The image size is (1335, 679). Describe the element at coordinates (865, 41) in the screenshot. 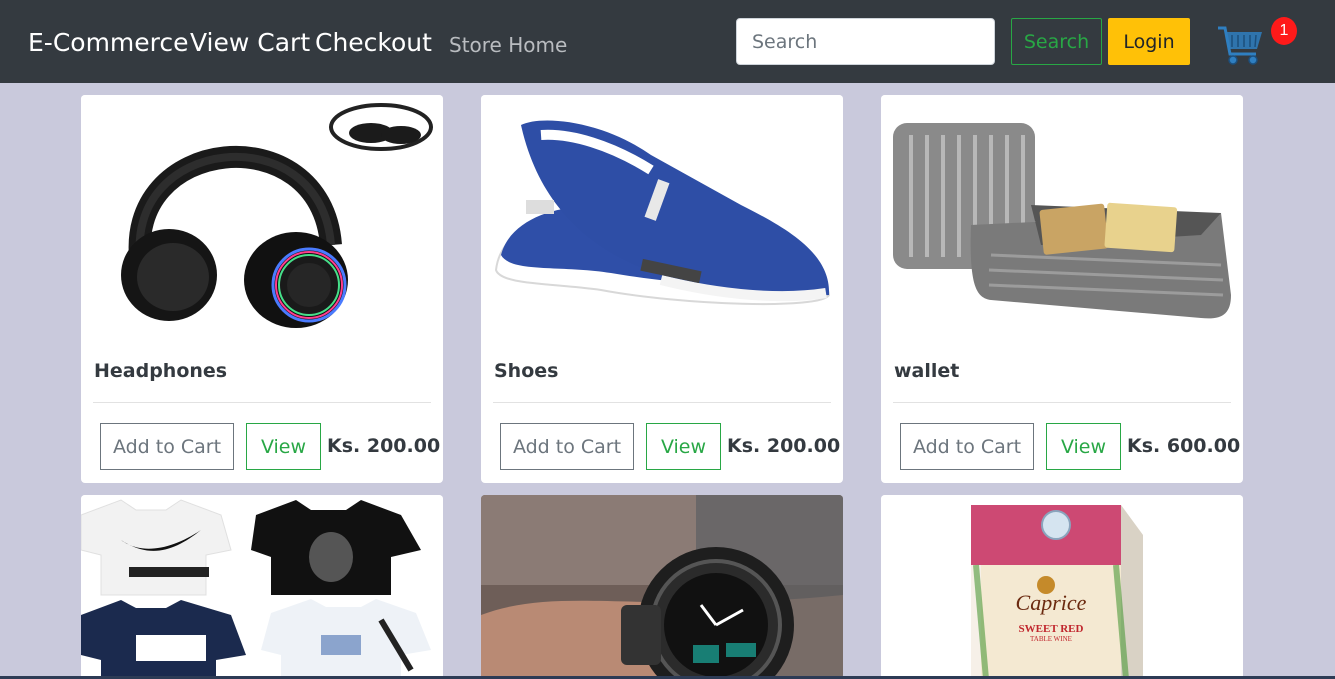

I see `search-input` at that location.